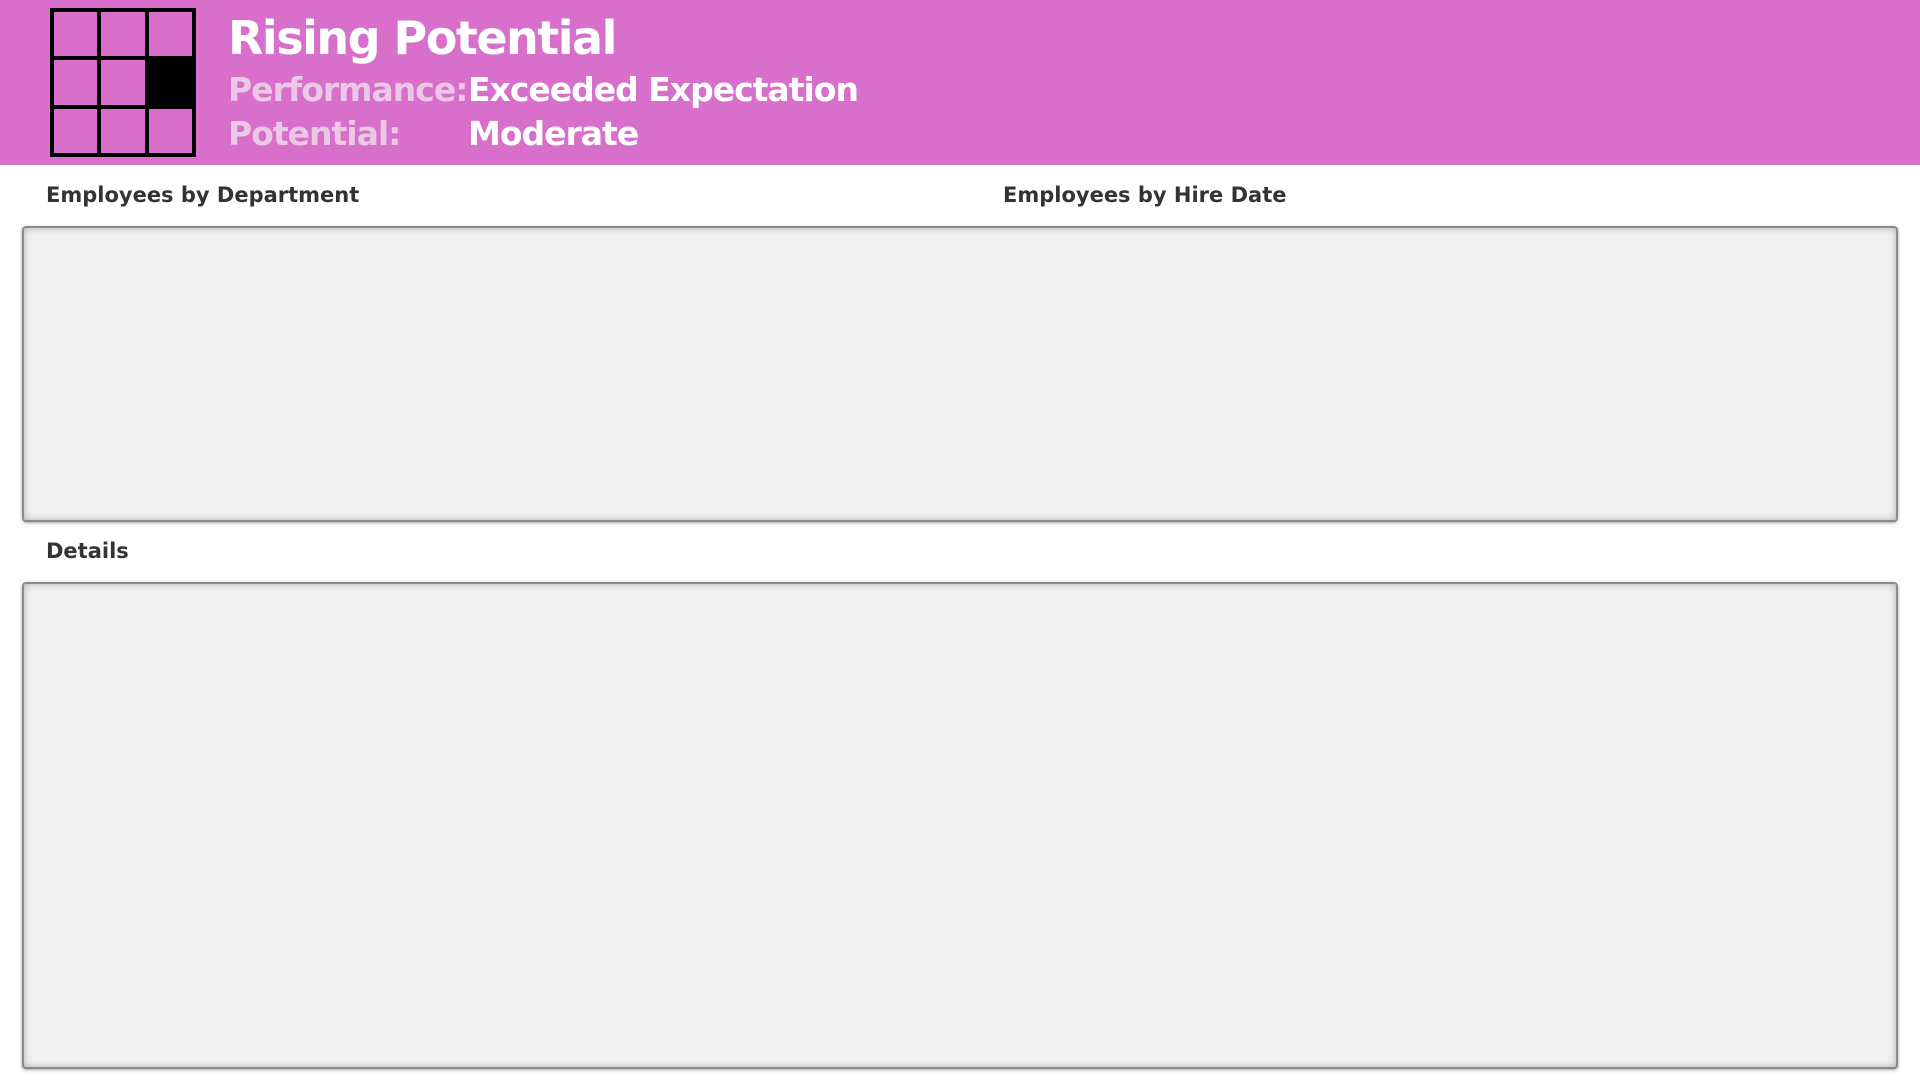 Image resolution: width=1920 pixels, height=1080 pixels. Describe the element at coordinates (553, 133) in the screenshot. I see `potential-value: Moderate` at that location.